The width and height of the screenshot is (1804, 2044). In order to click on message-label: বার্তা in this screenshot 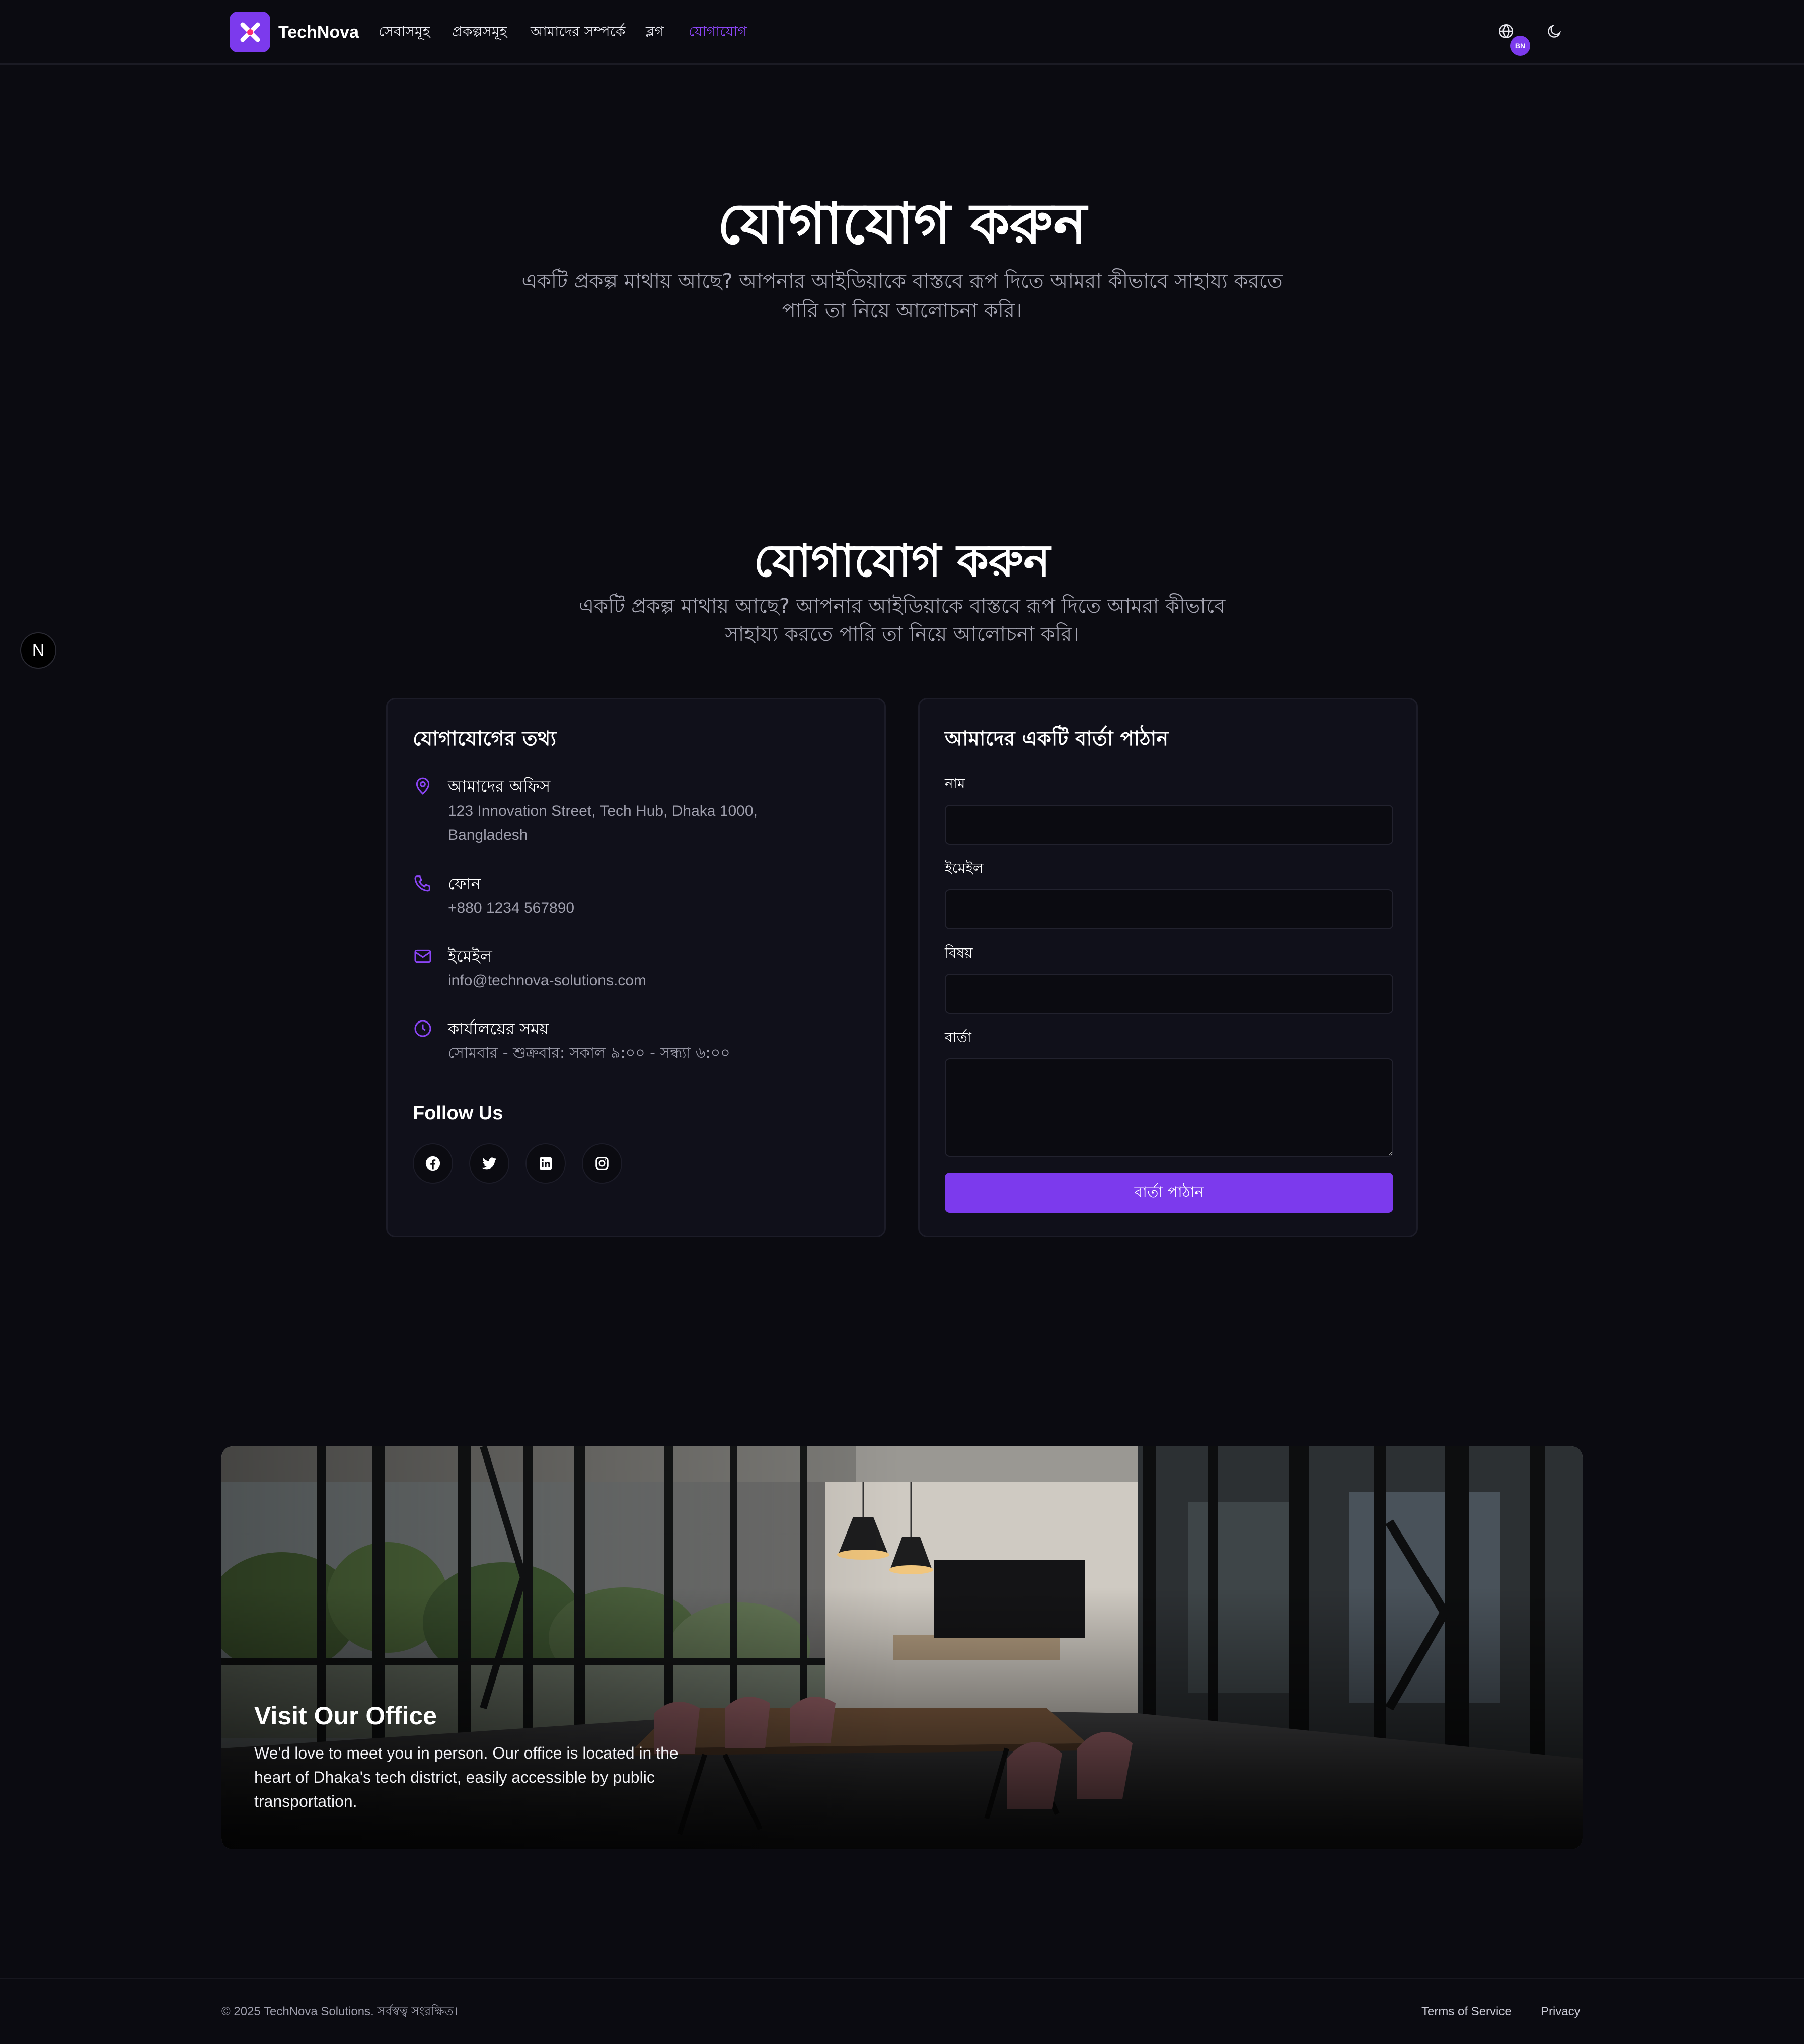, I will do `click(958, 1037)`.